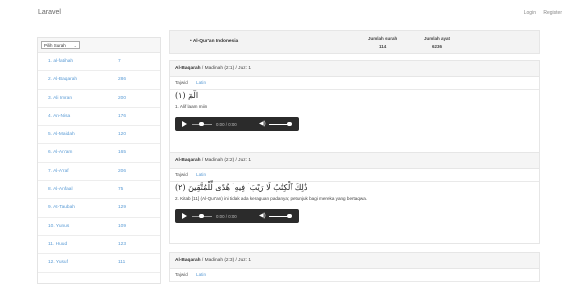  I want to click on total-surah-value: 114, so click(383, 46).